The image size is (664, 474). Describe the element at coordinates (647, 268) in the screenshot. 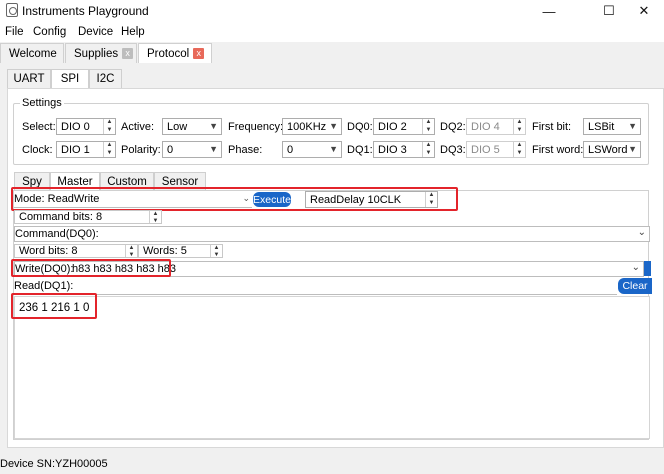

I see `write-button-partial` at that location.